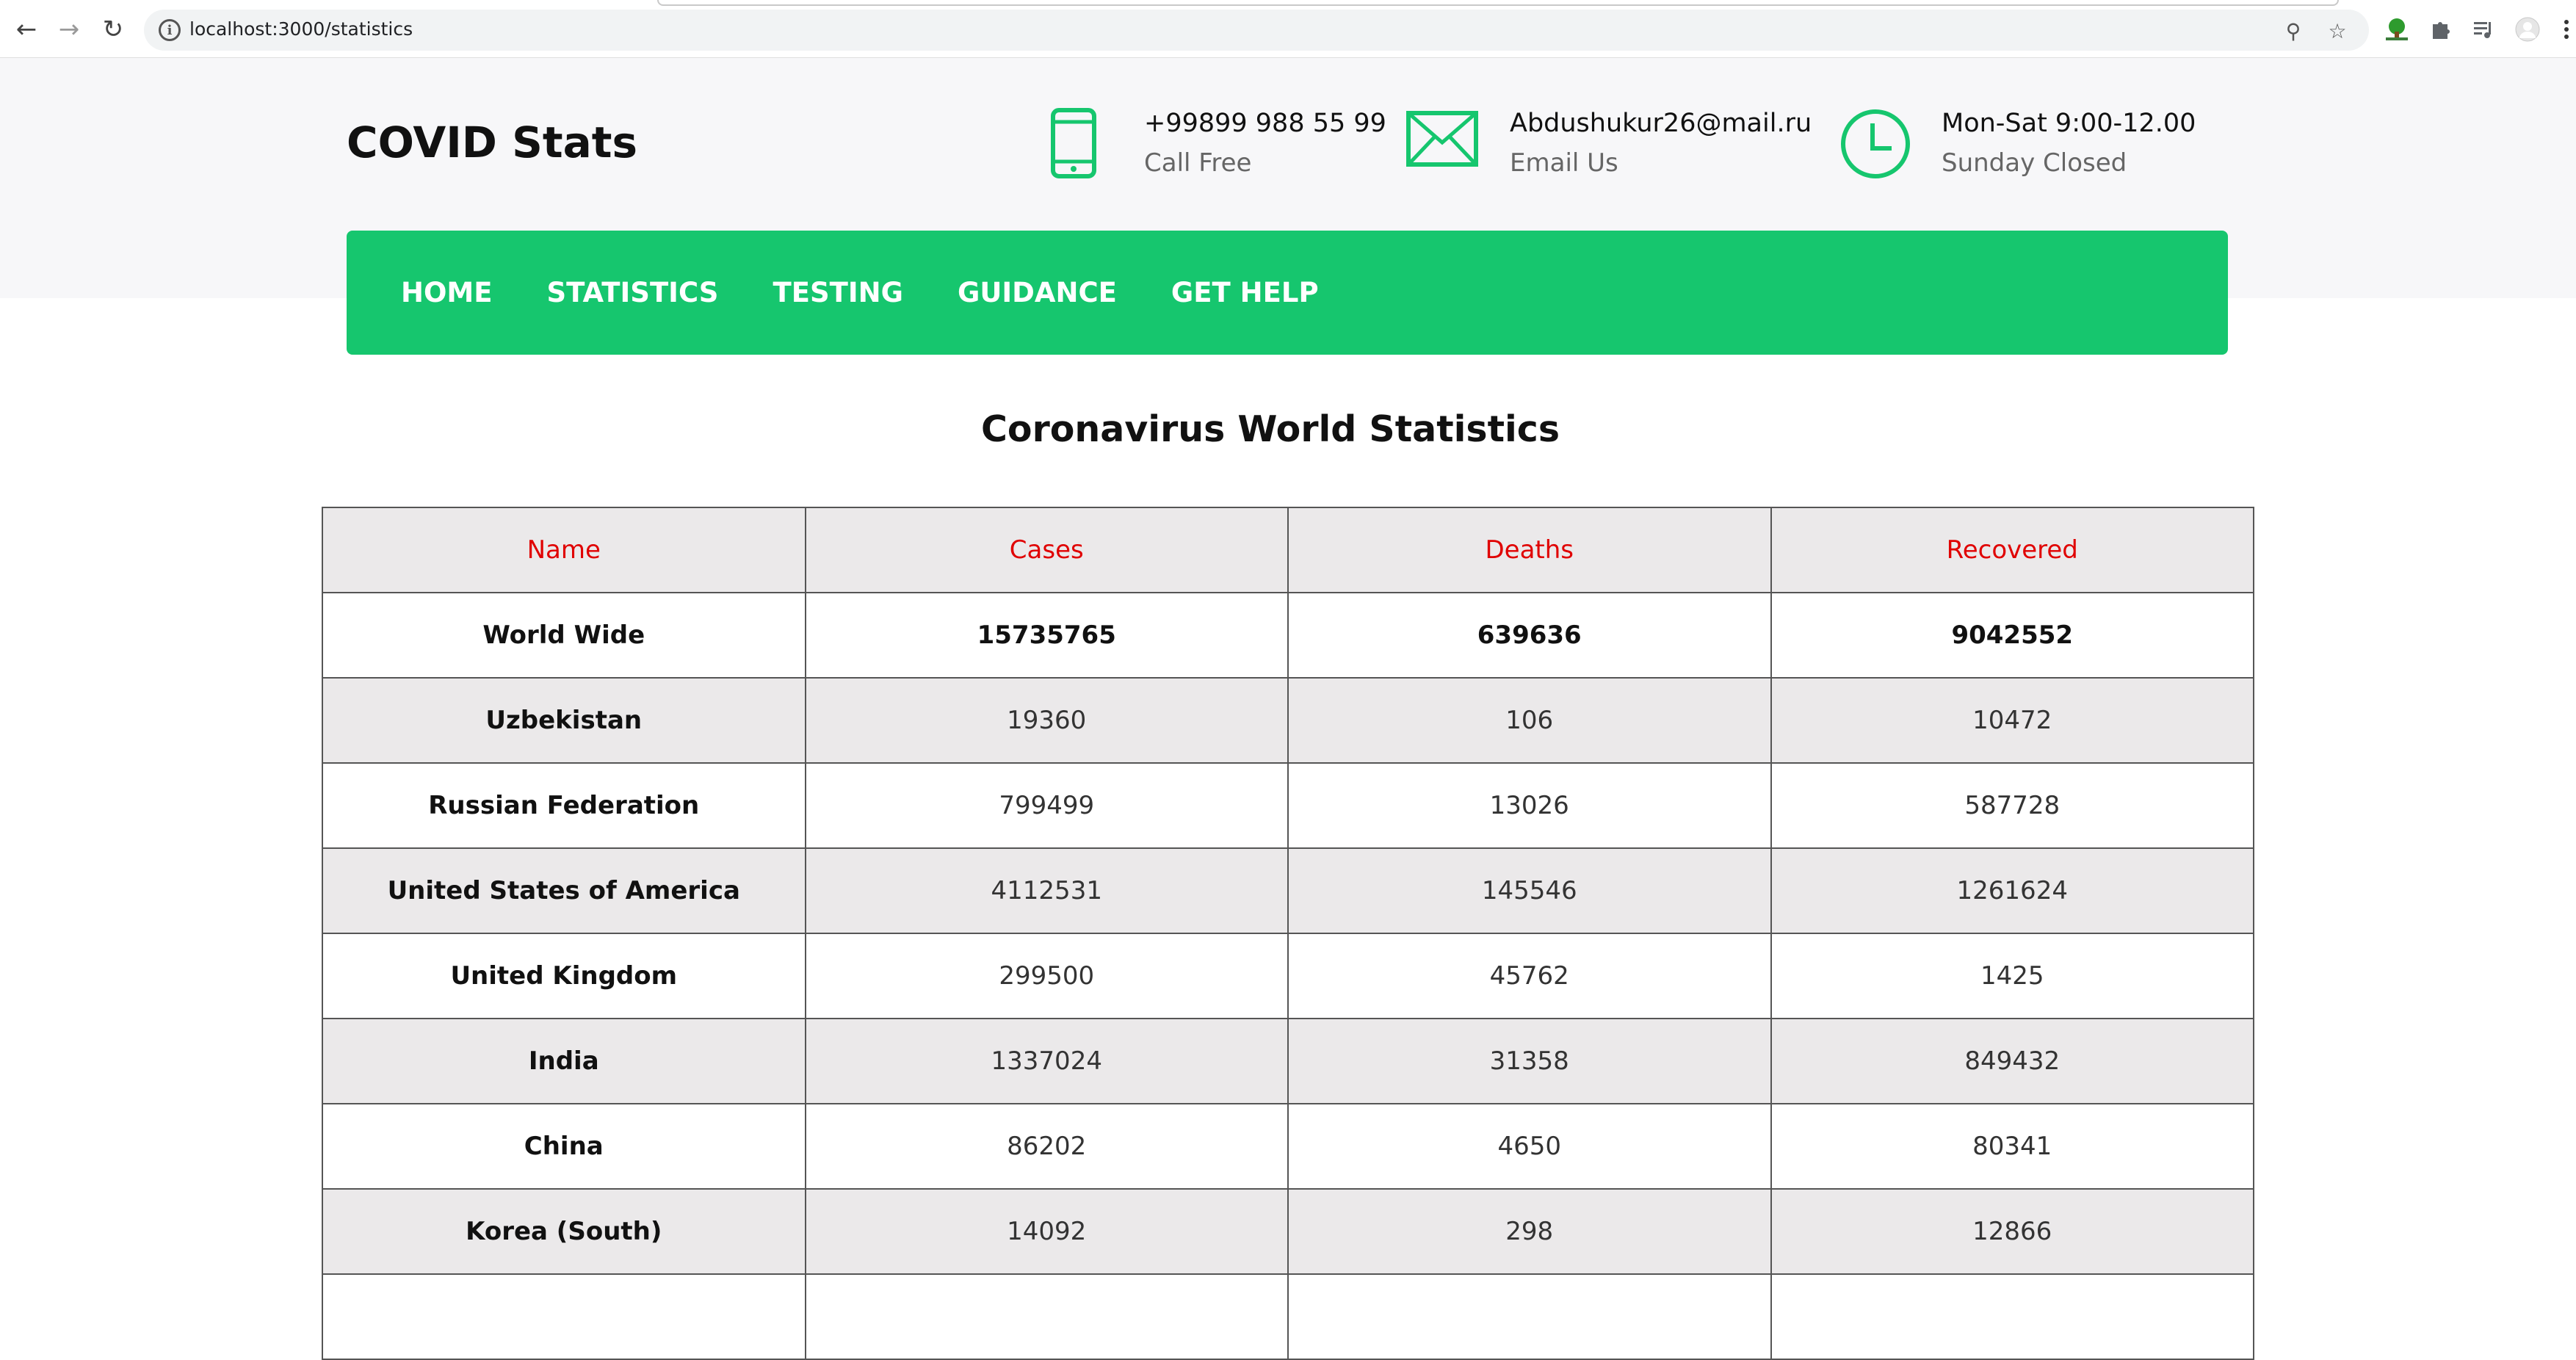  I want to click on recovered-cell: 1425, so click(2012, 976).